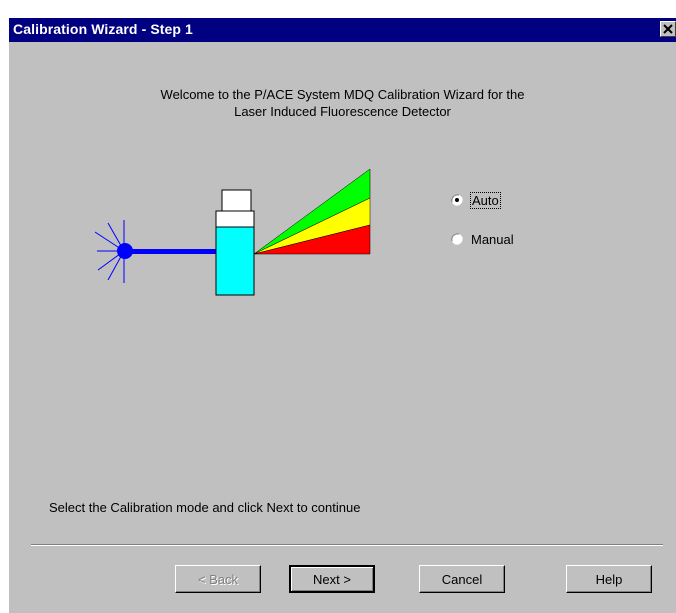 The width and height of the screenshot is (676, 613). Describe the element at coordinates (347, 545) in the screenshot. I see `separator-line` at that location.